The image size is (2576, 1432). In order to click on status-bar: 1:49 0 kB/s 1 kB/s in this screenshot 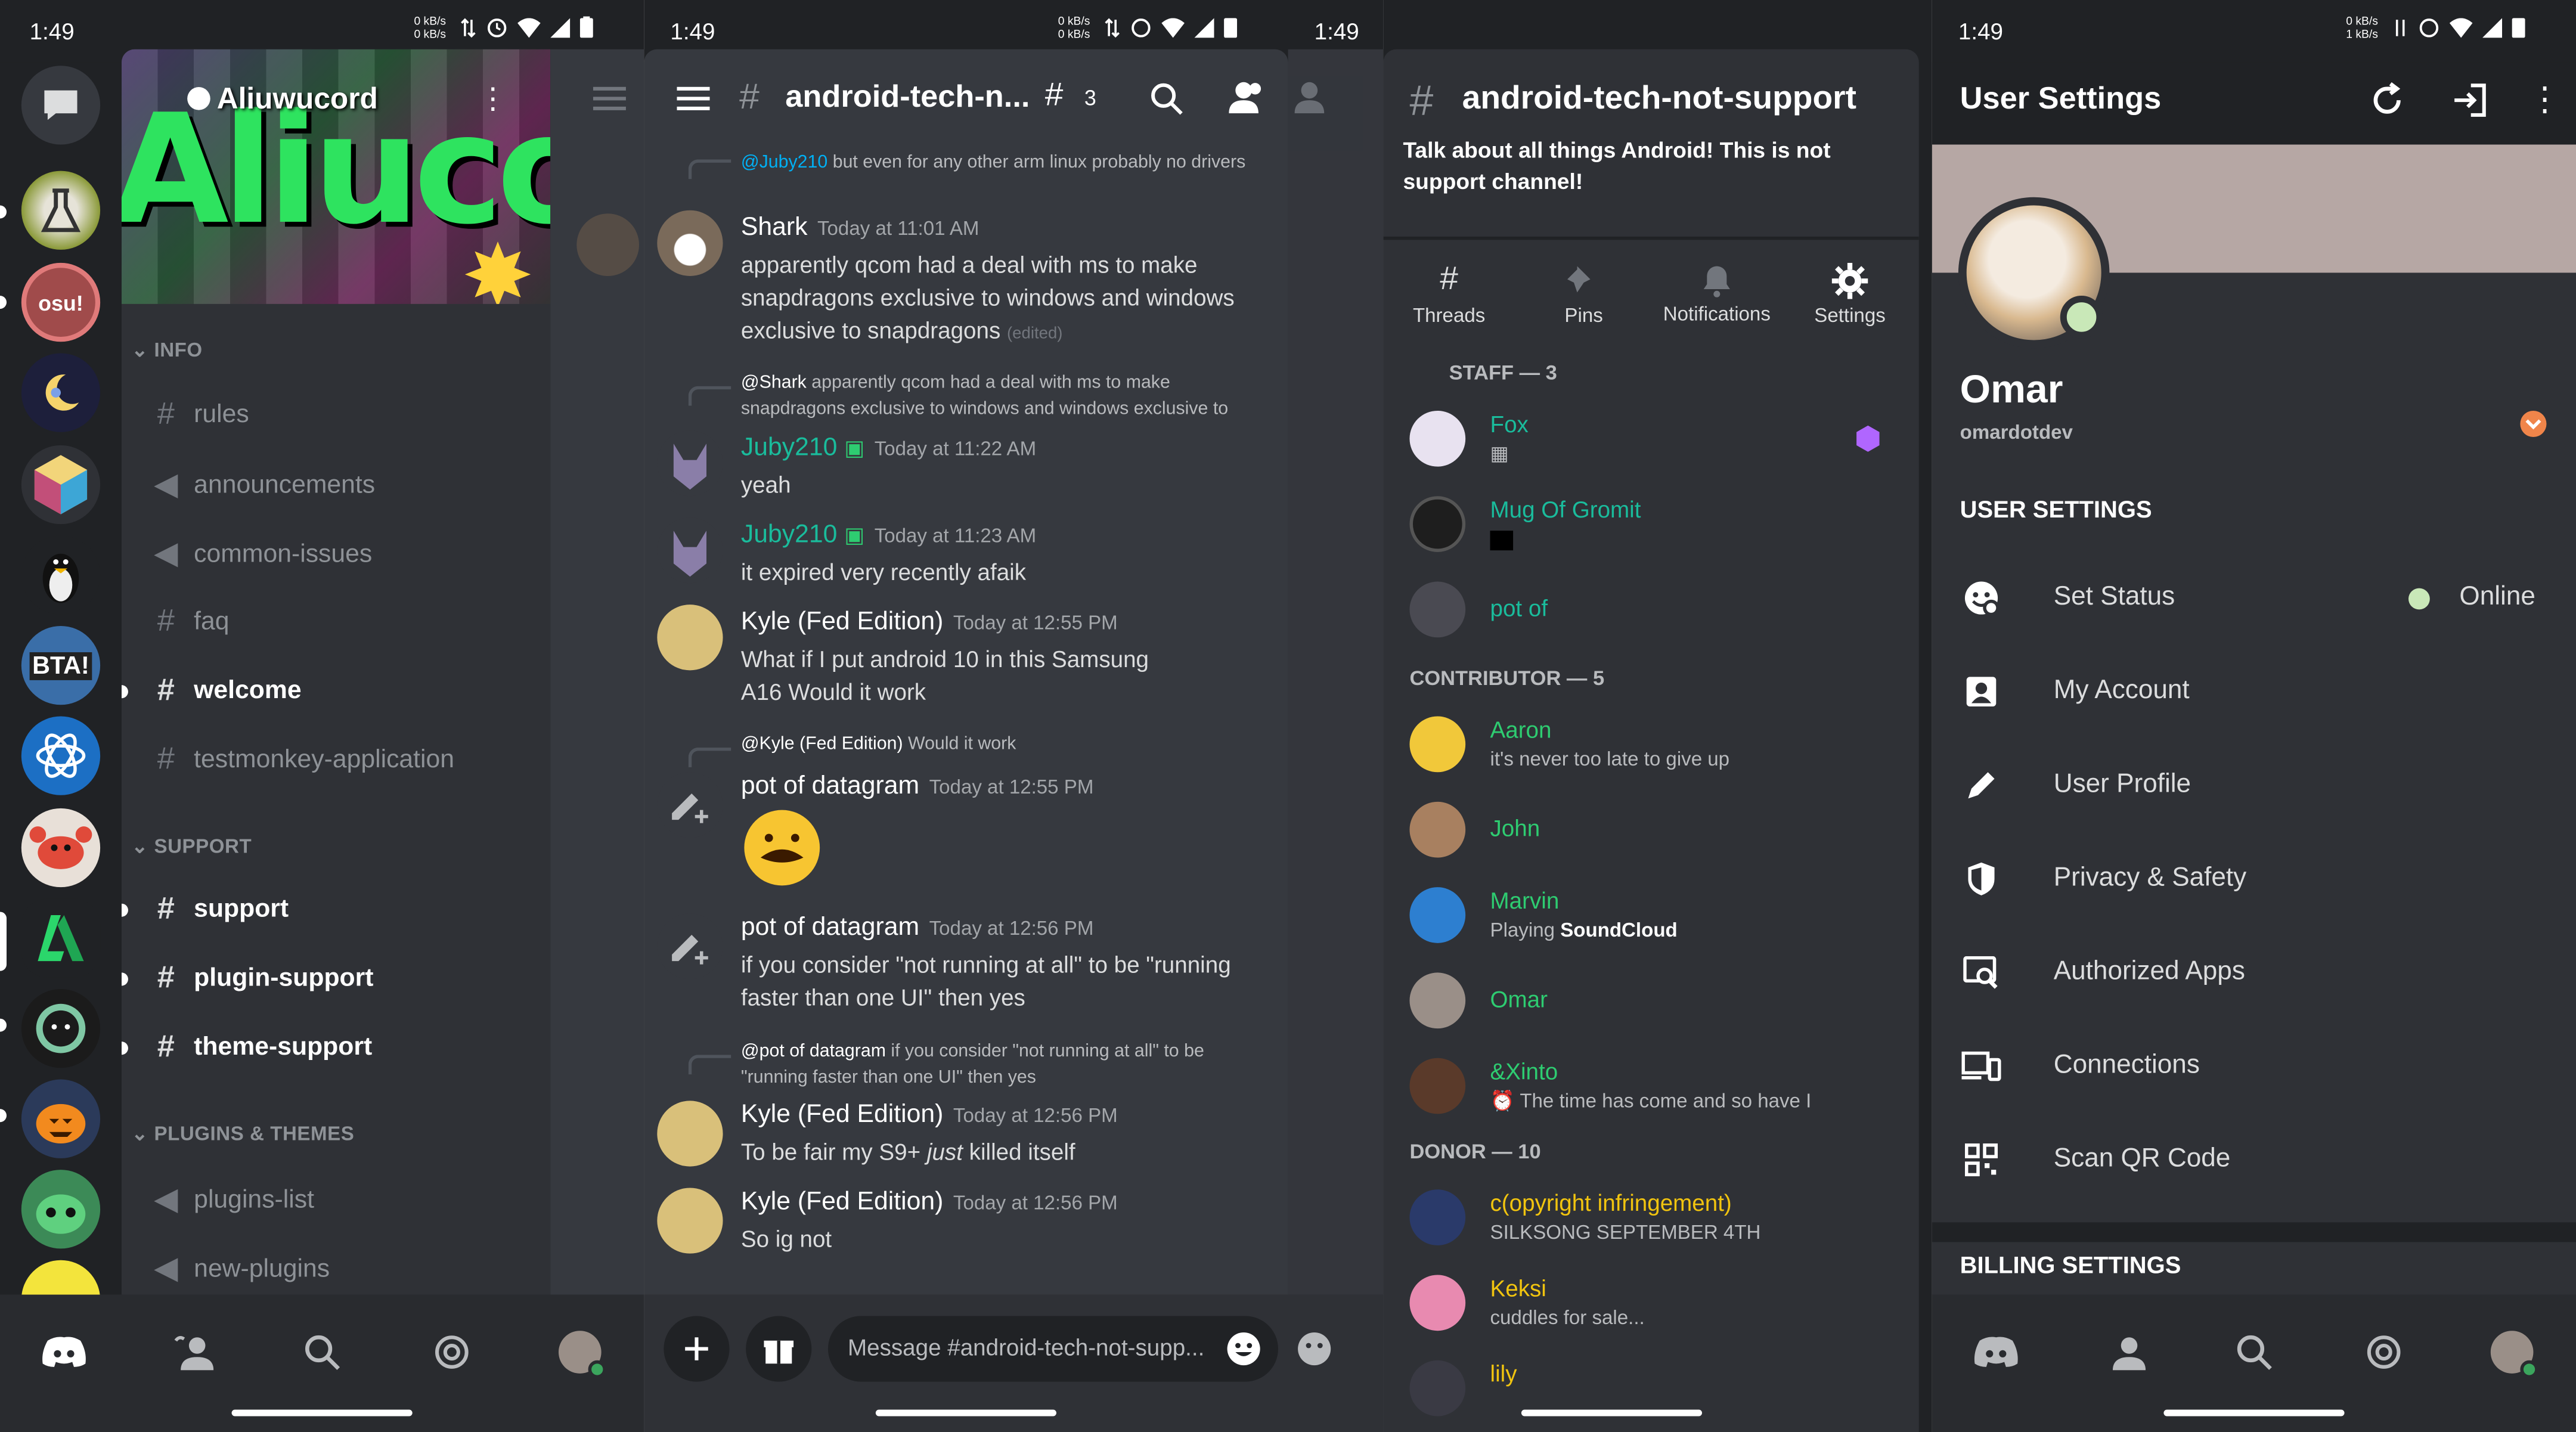, I will do `click(2254, 31)`.